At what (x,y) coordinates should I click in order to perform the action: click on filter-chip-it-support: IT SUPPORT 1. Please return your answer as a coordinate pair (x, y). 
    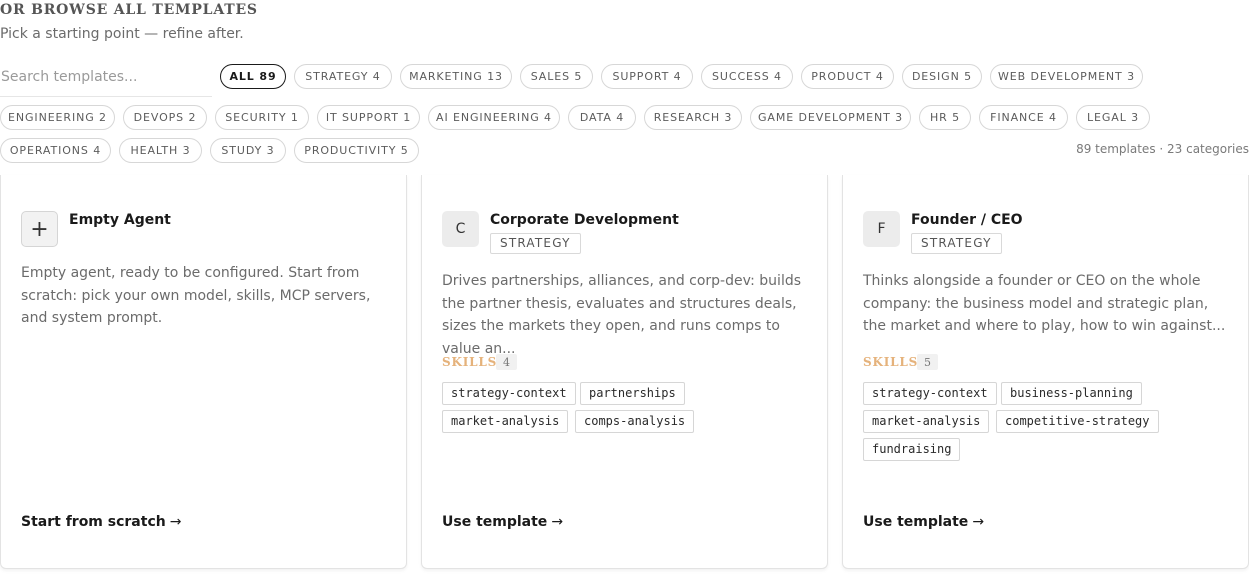
    Looking at the image, I should click on (368, 117).